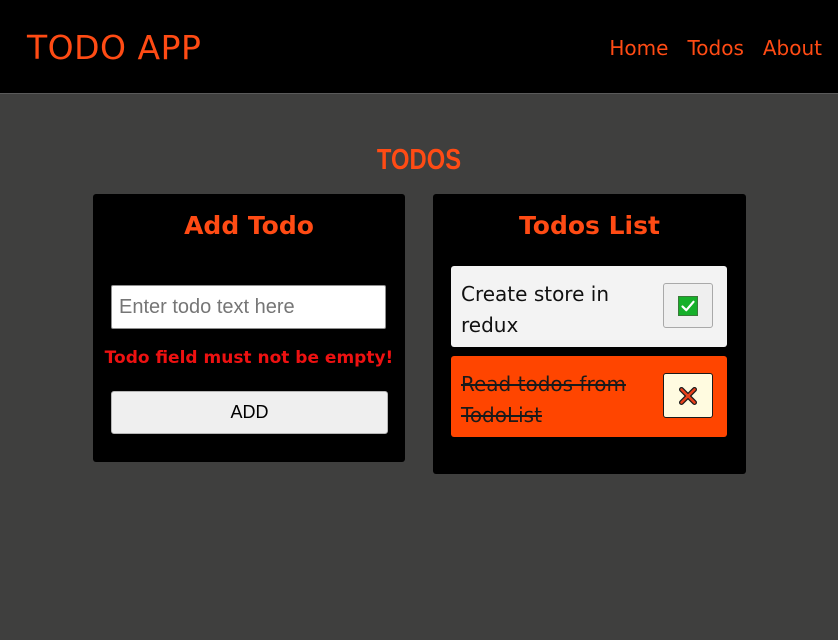 The height and width of the screenshot is (640, 838). Describe the element at coordinates (249, 358) in the screenshot. I see `validation-error-message: Todo field must not be empty!` at that location.